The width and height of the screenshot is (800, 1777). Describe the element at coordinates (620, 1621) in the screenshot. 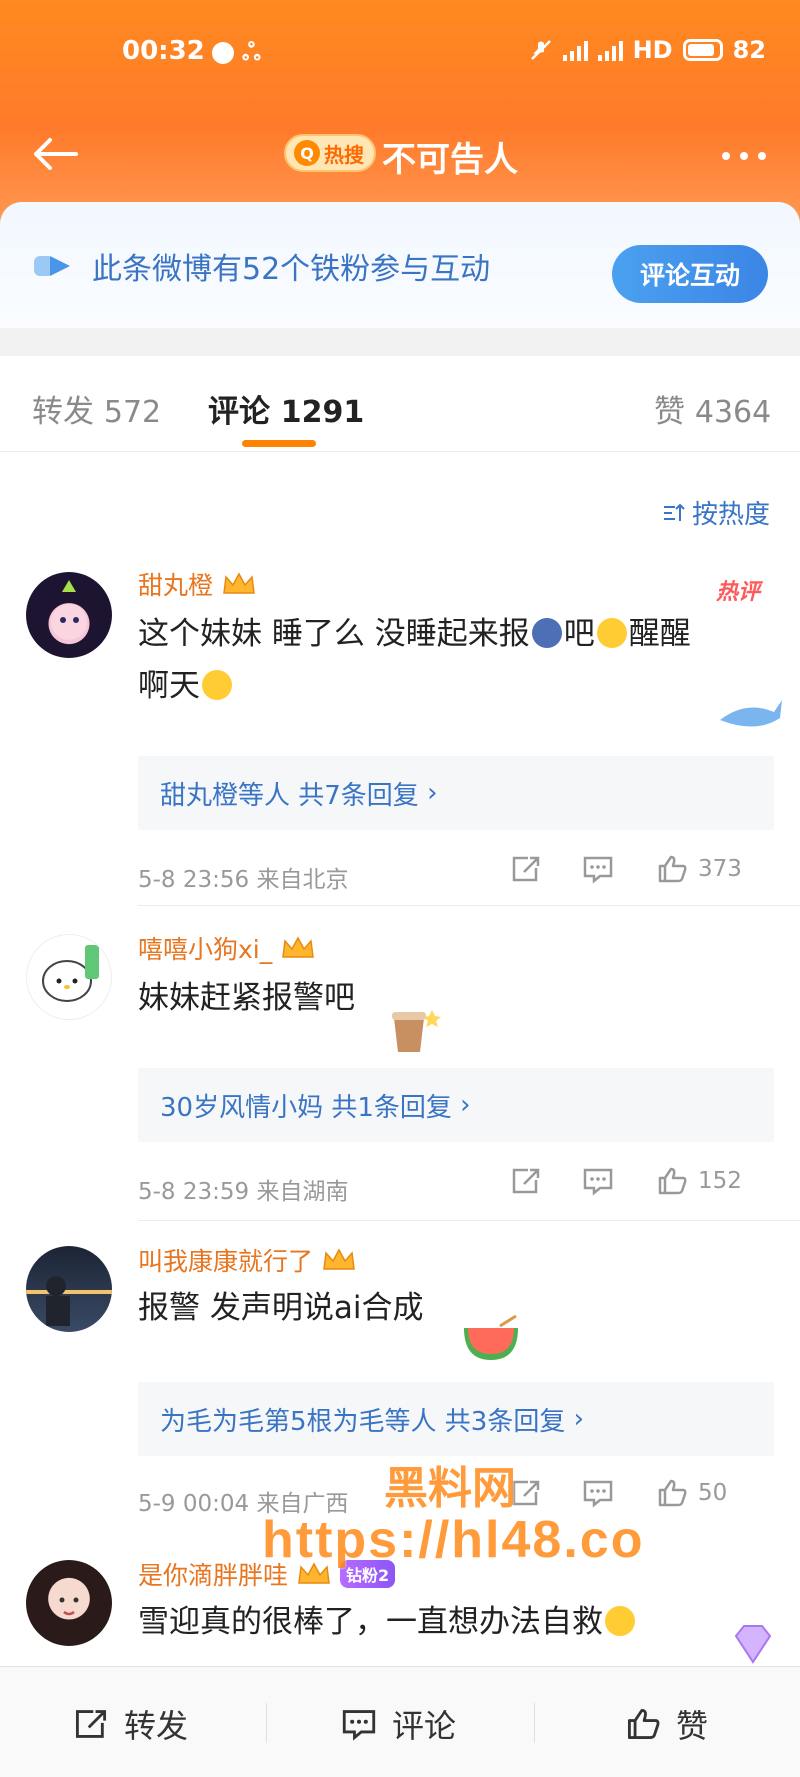

I see `crying-emoji-icon` at that location.